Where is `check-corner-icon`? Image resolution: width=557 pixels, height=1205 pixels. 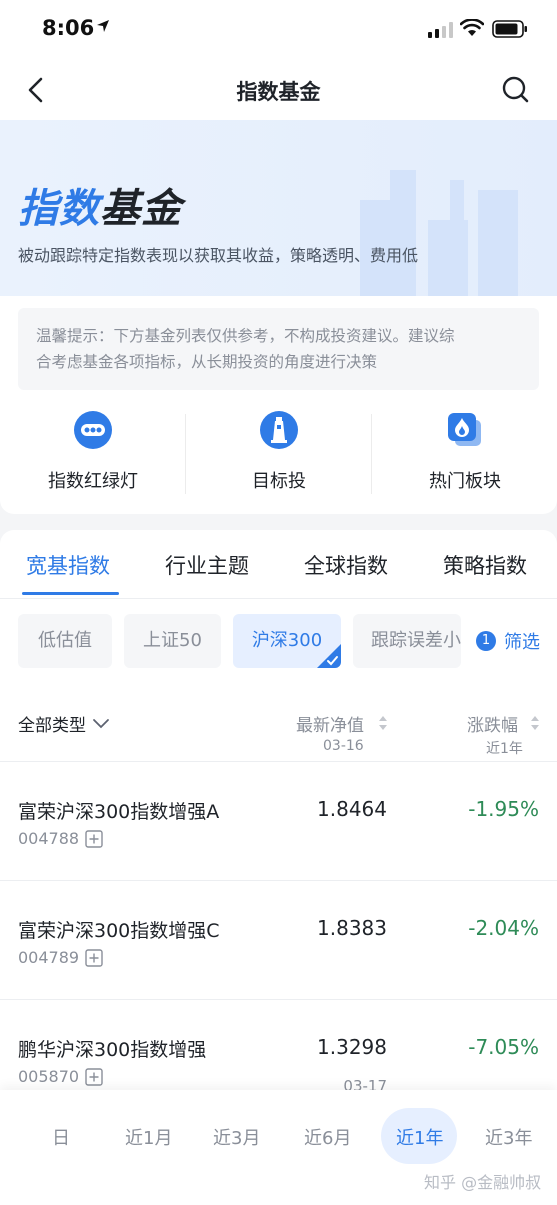 check-corner-icon is located at coordinates (329, 656).